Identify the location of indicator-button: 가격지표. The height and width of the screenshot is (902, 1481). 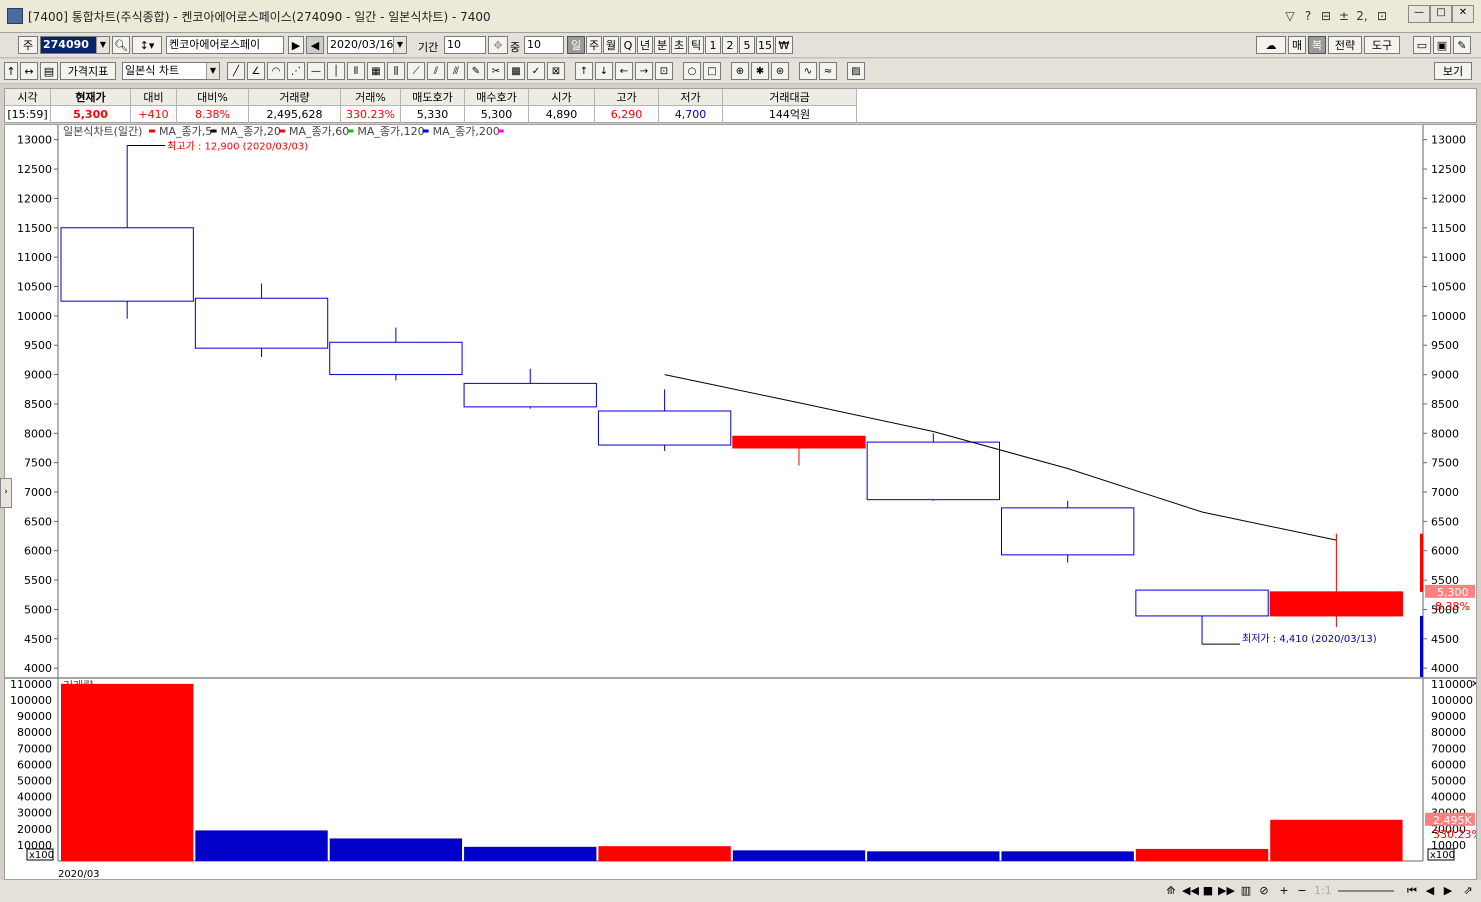
(88, 71).